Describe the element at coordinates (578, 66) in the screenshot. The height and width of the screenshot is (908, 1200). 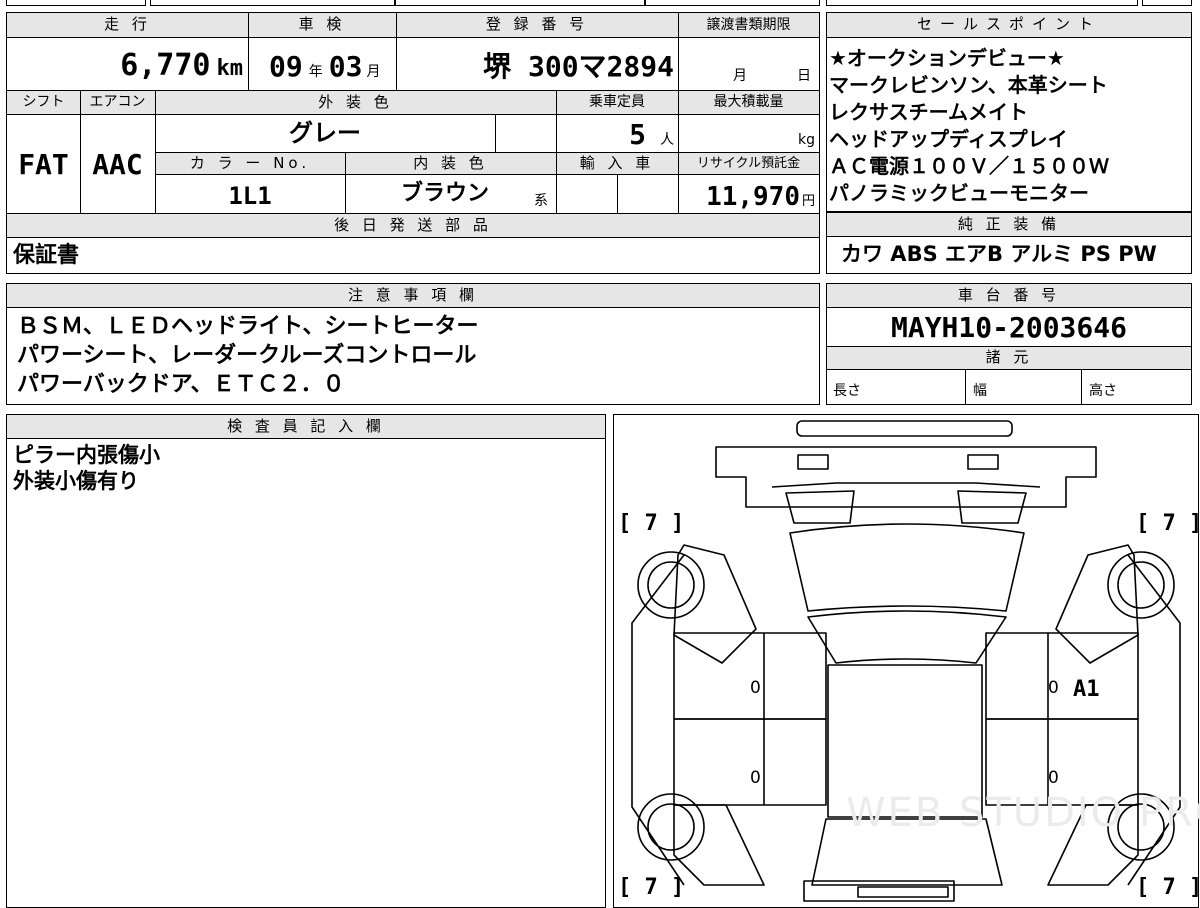
I see `registration-value: 堺 300マ2894` at that location.